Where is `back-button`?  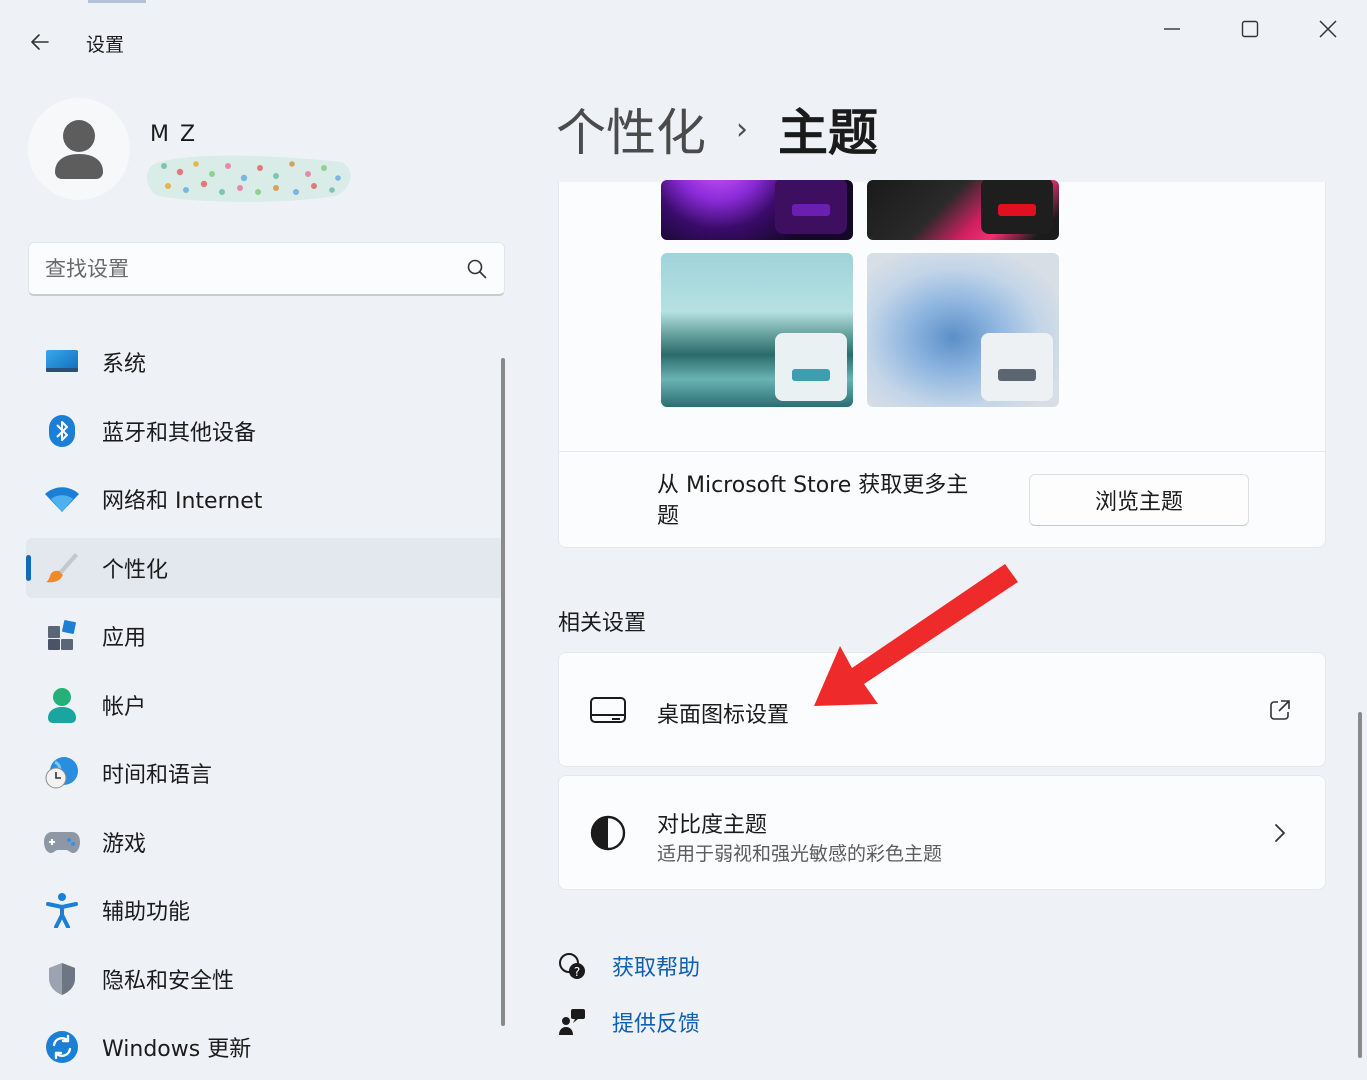 back-button is located at coordinates (40, 42).